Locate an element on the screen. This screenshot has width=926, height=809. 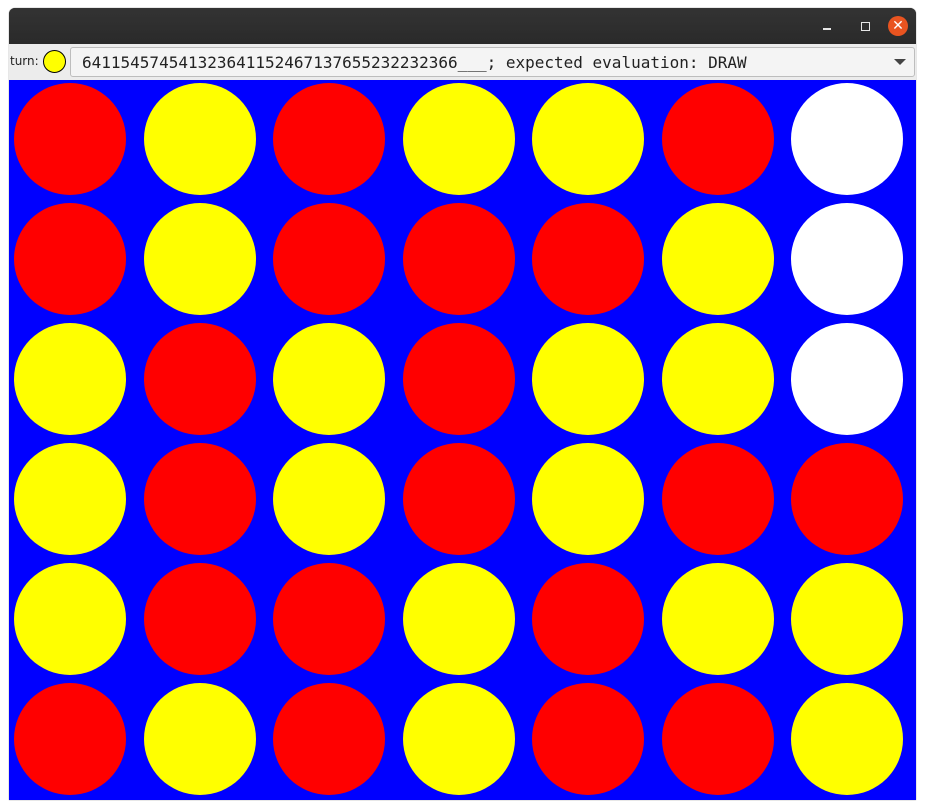
close-icon: ✕ is located at coordinates (898, 26).